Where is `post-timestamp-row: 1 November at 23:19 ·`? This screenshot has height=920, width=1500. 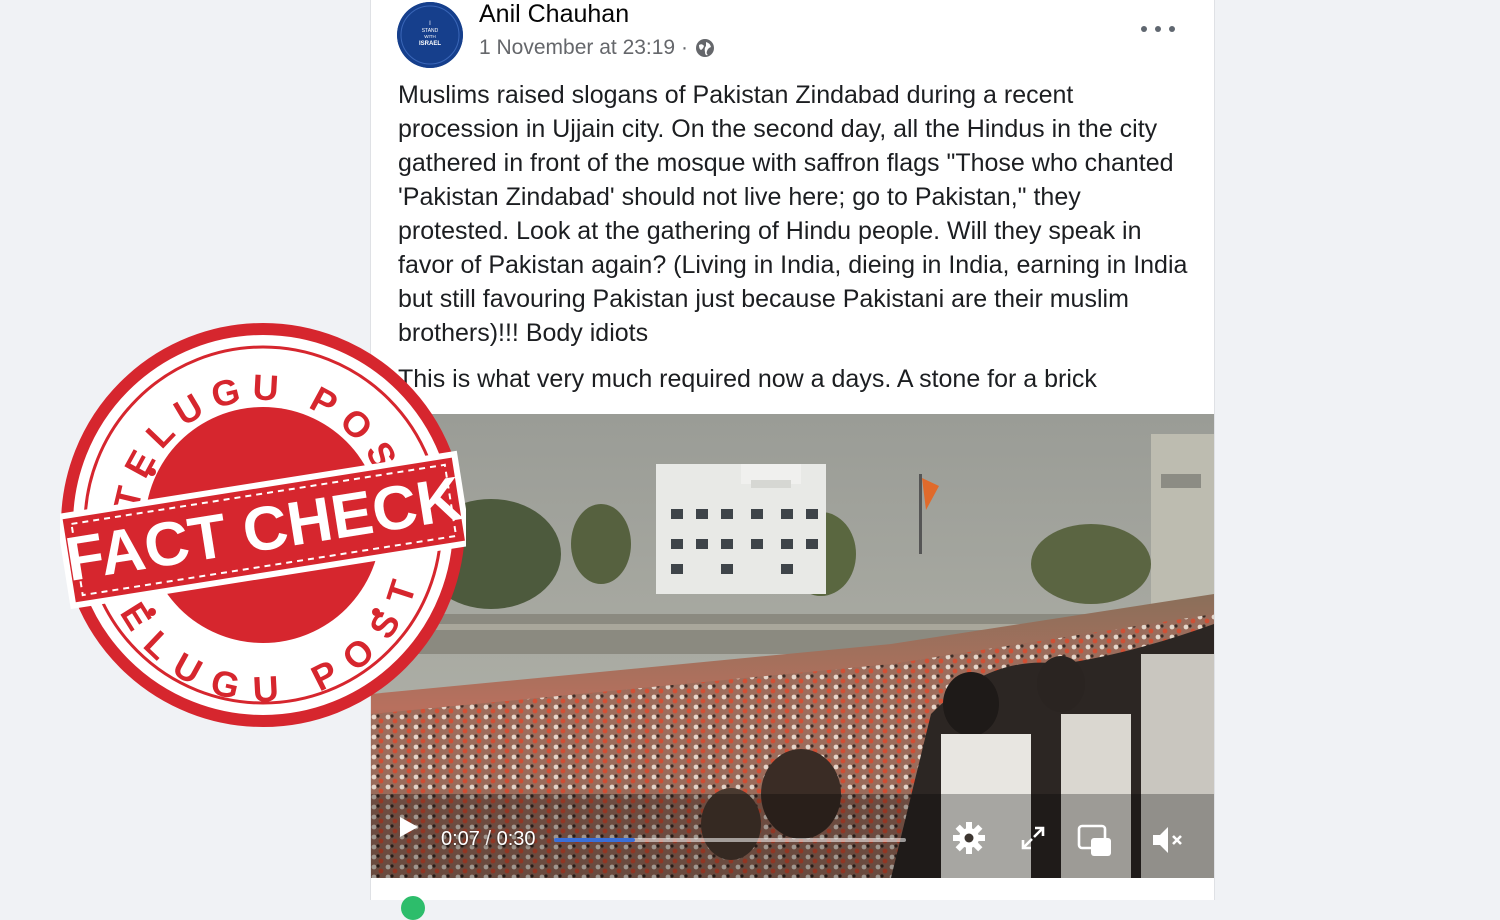 post-timestamp-row: 1 November at 23:19 · is located at coordinates (597, 48).